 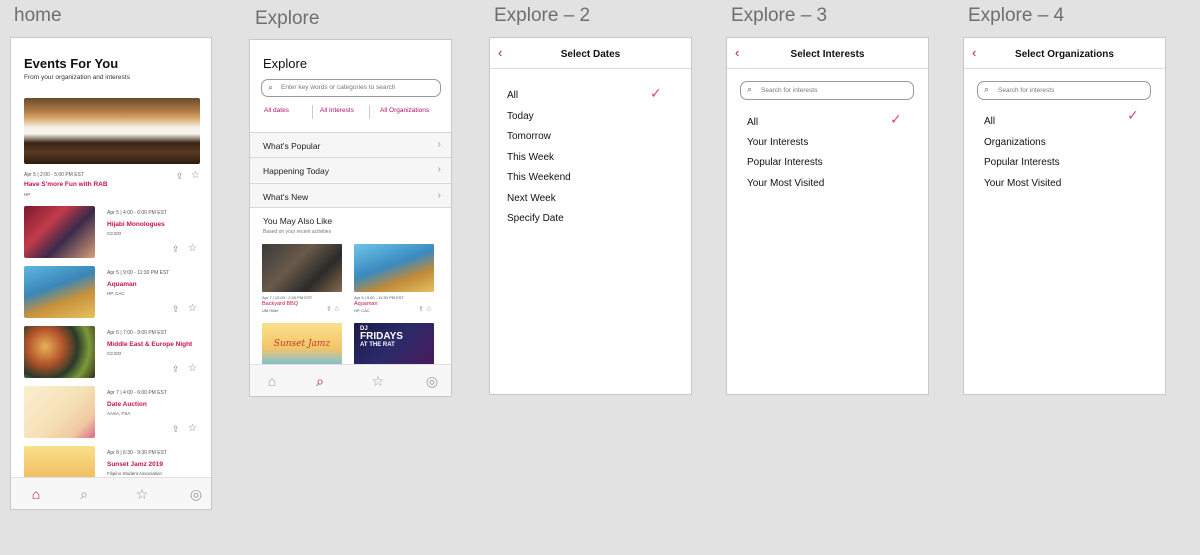 What do you see at coordinates (529, 136) in the screenshot?
I see `option-tomorrow: Tomorrow` at bounding box center [529, 136].